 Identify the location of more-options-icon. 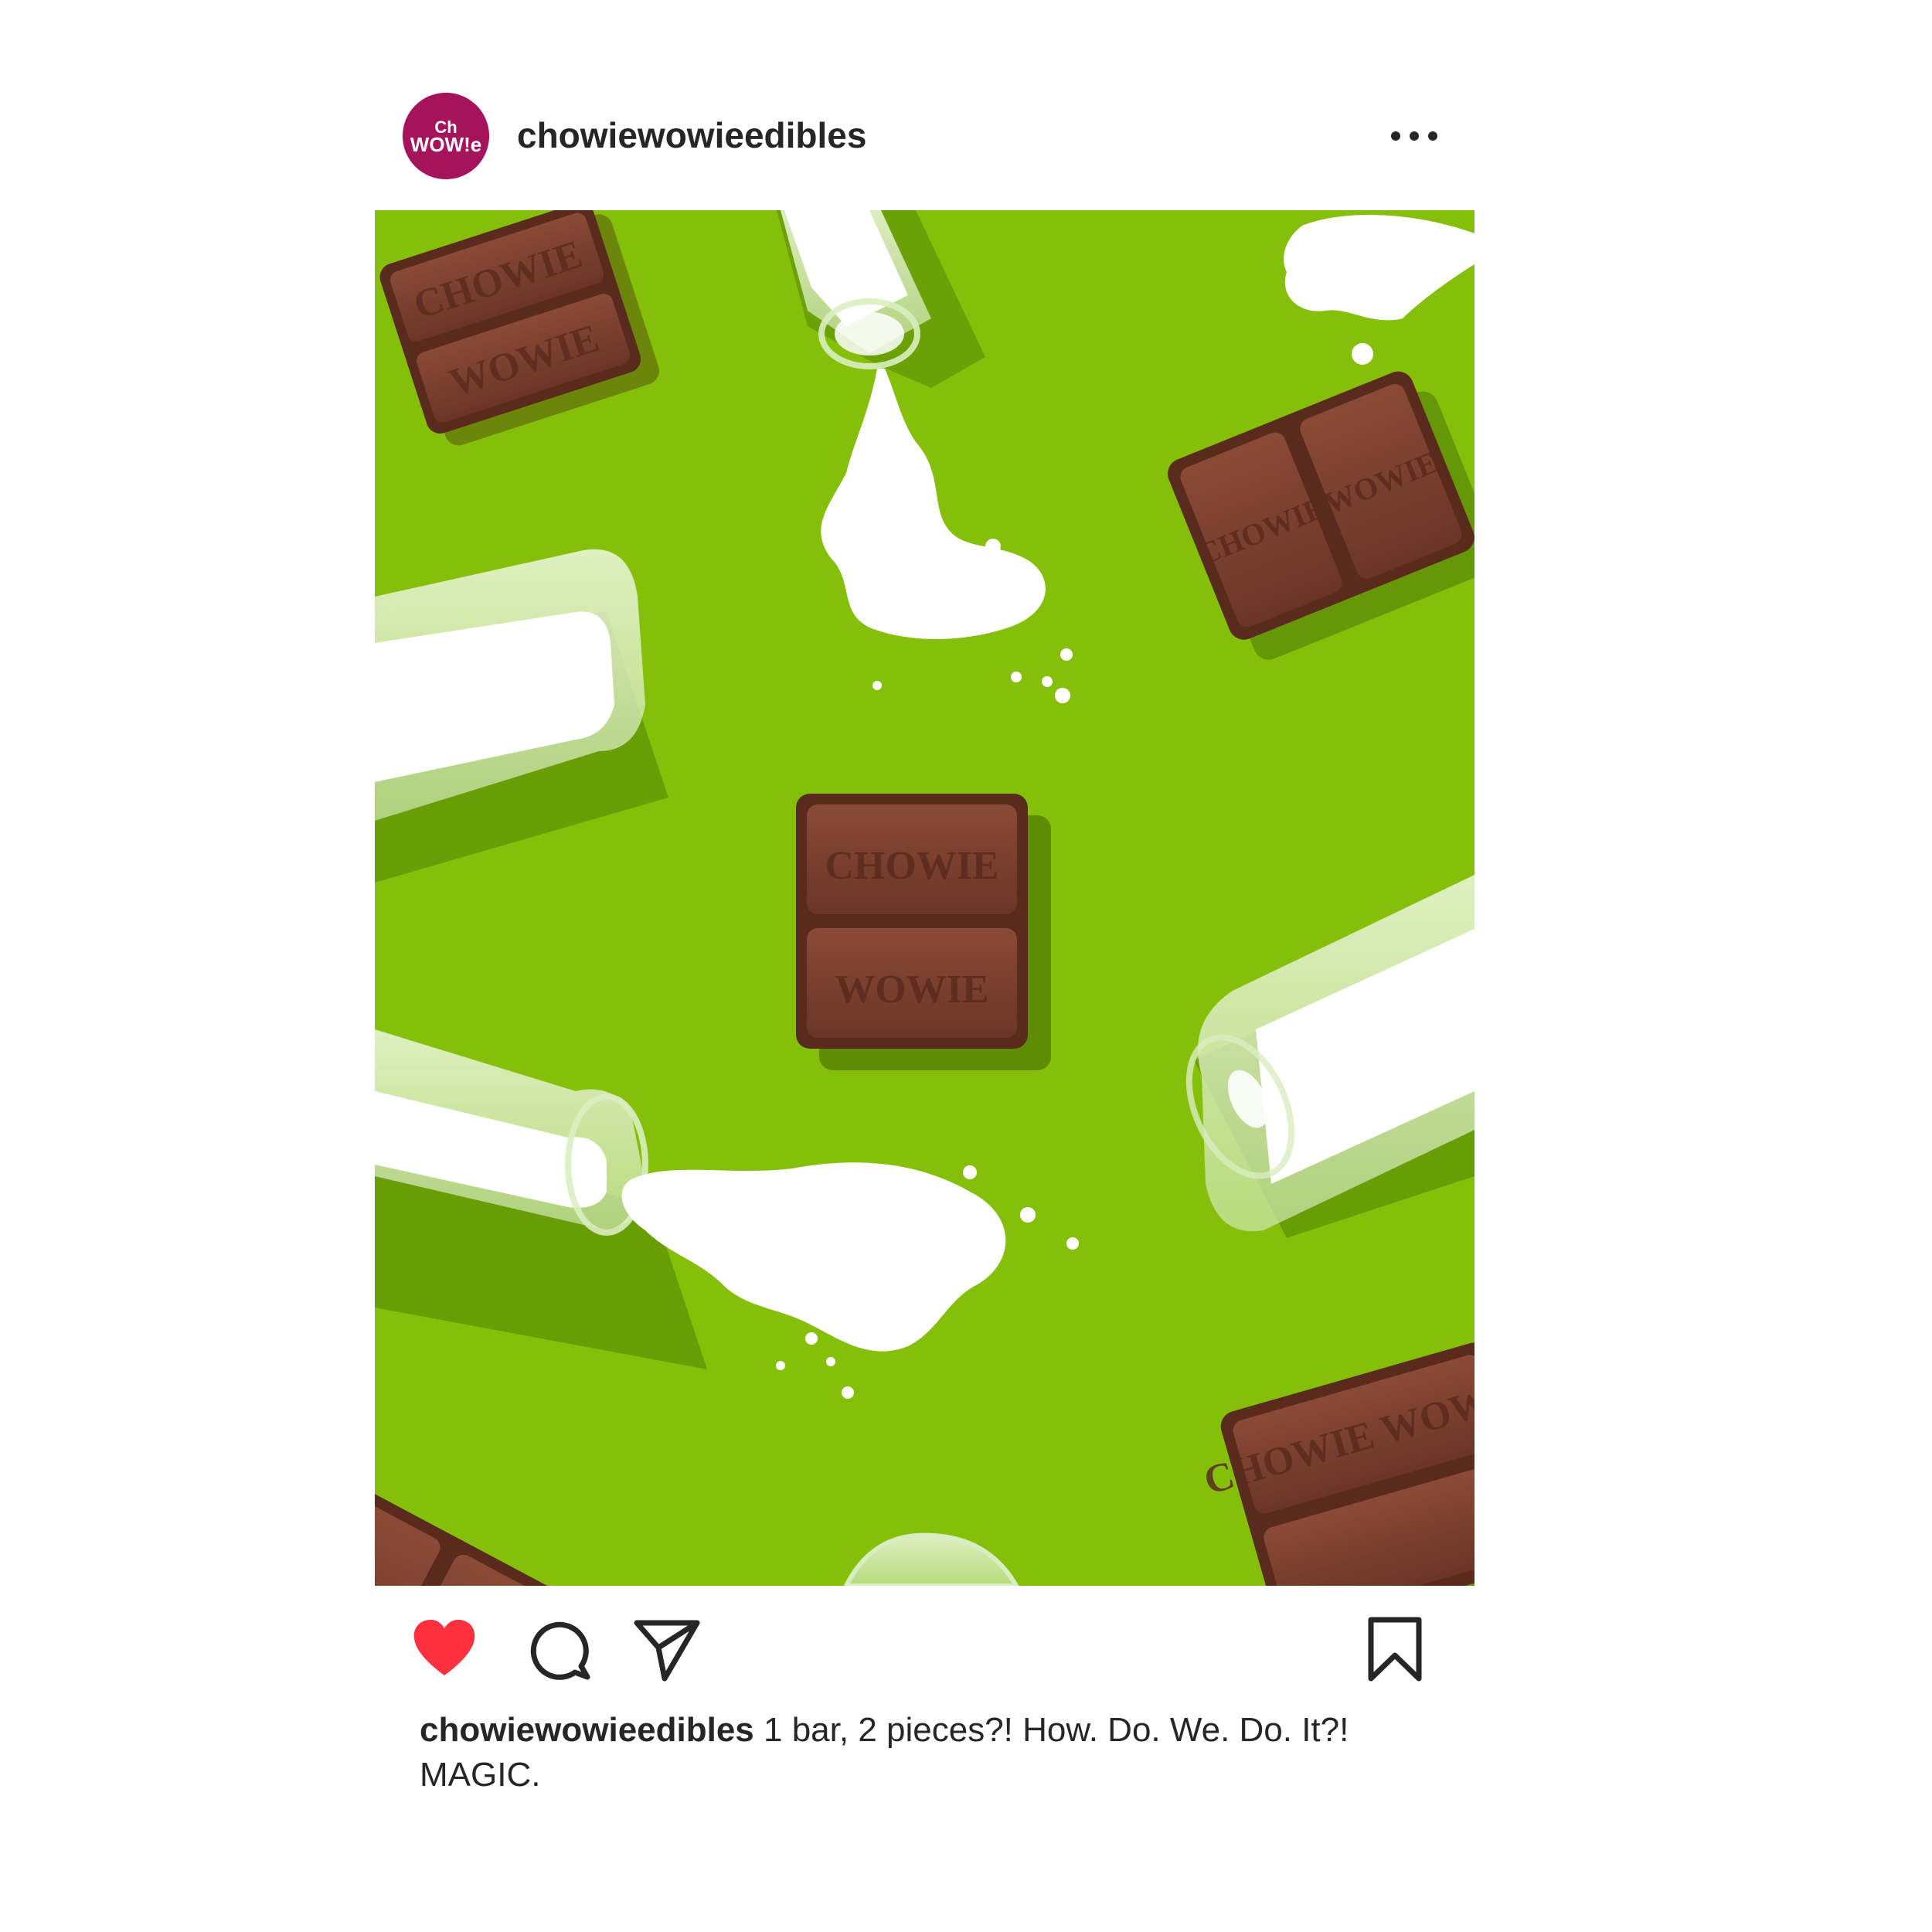
(1414, 136).